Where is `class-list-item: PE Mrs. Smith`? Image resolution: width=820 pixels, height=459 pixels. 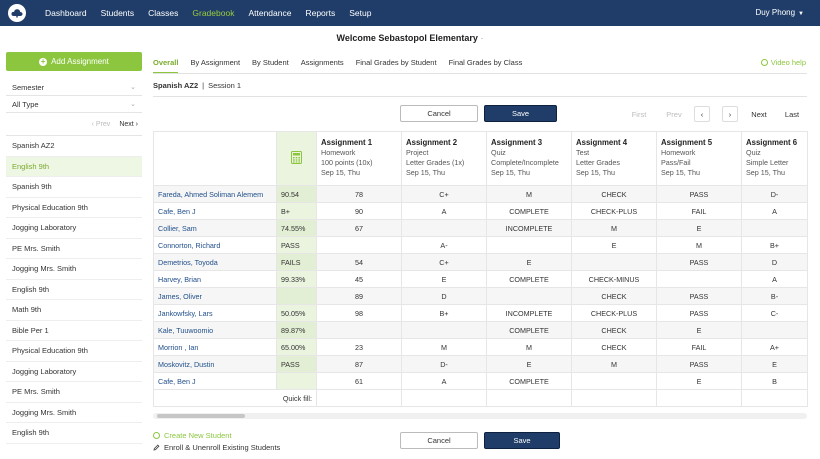
class-list-item: PE Mrs. Smith is located at coordinates (74, 392).